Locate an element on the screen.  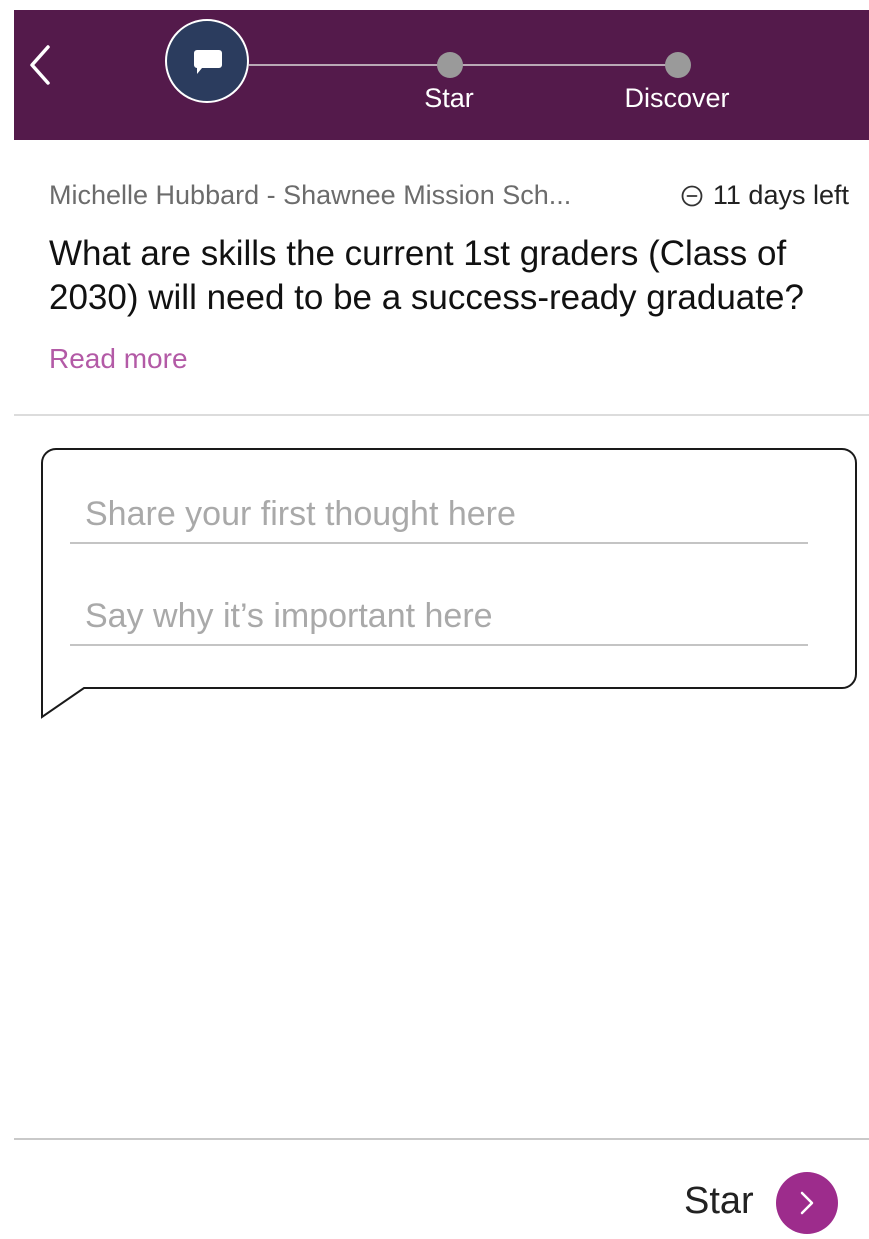
step-discover-dot is located at coordinates (678, 65).